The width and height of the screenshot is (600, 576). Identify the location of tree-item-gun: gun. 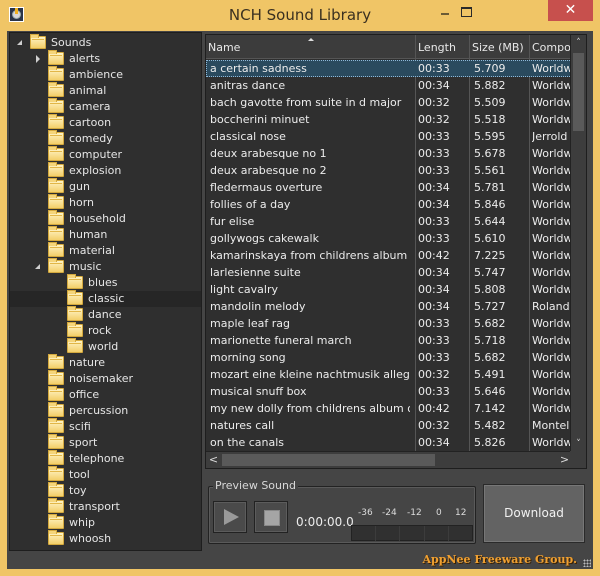
(62, 186).